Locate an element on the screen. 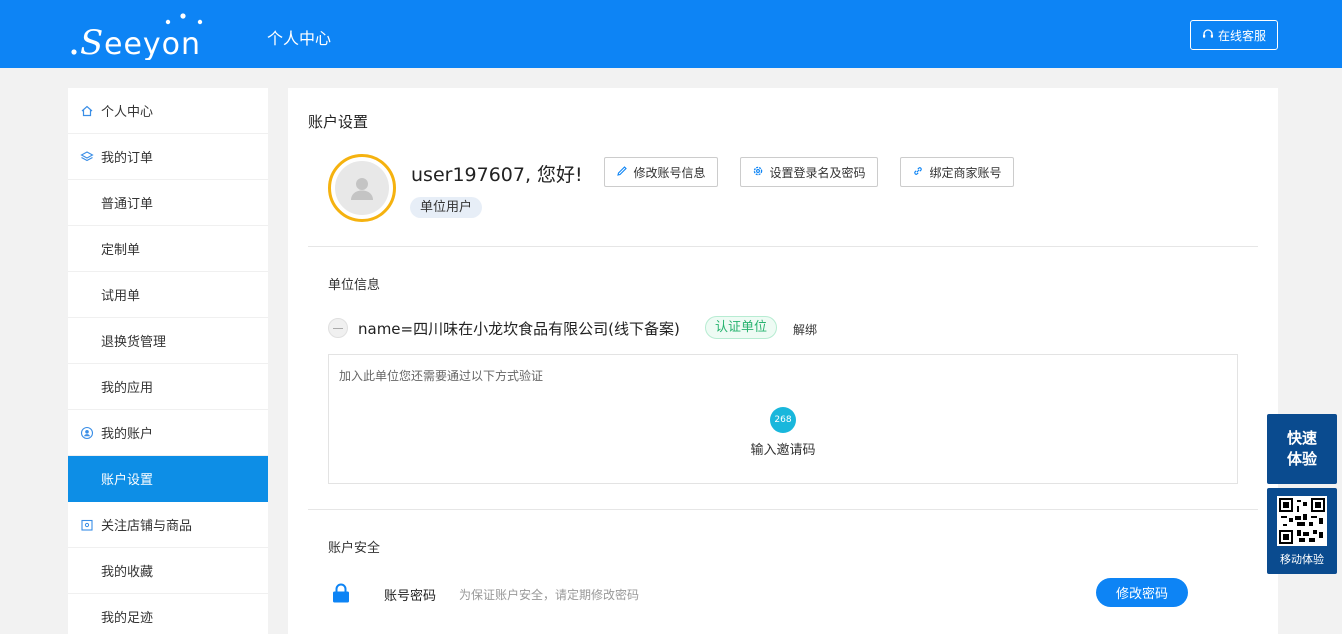  home-icon is located at coordinates (87, 111).